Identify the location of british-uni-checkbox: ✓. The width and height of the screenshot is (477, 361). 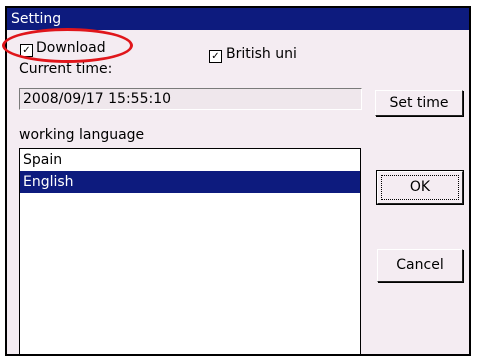
(215, 56).